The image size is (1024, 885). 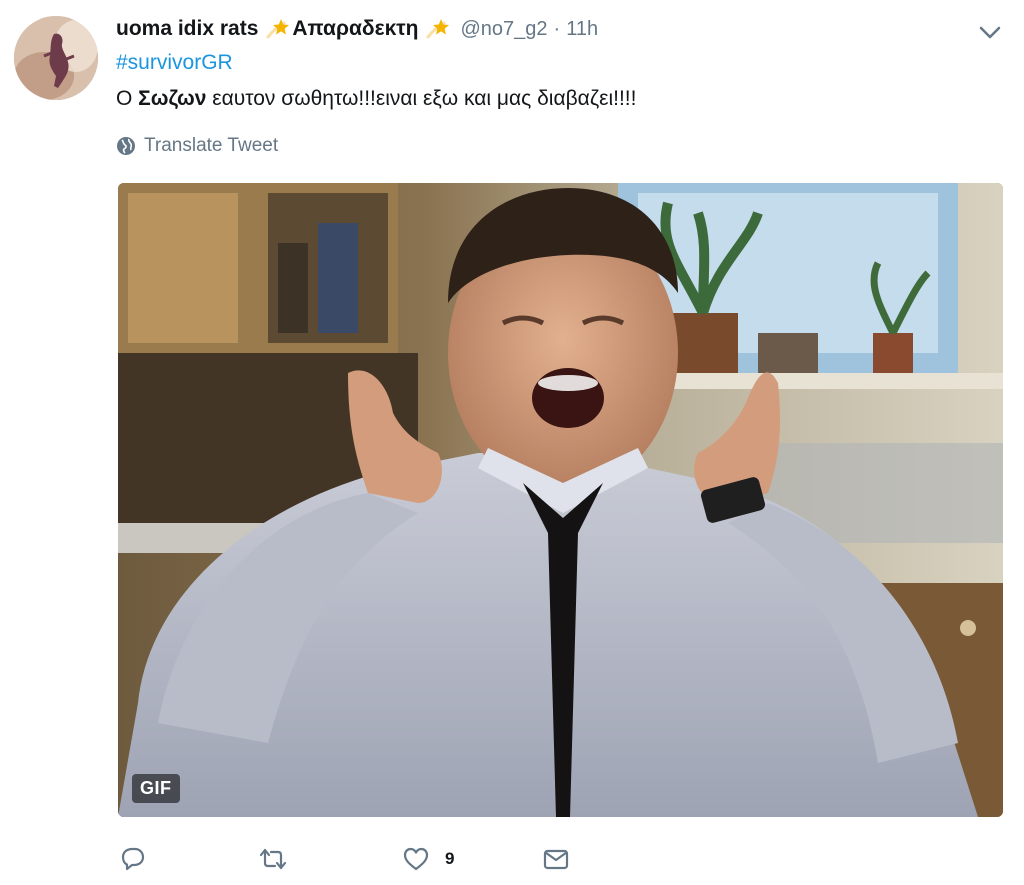 What do you see at coordinates (187, 28) in the screenshot?
I see `fullname-part-1: uoma idix rats` at bounding box center [187, 28].